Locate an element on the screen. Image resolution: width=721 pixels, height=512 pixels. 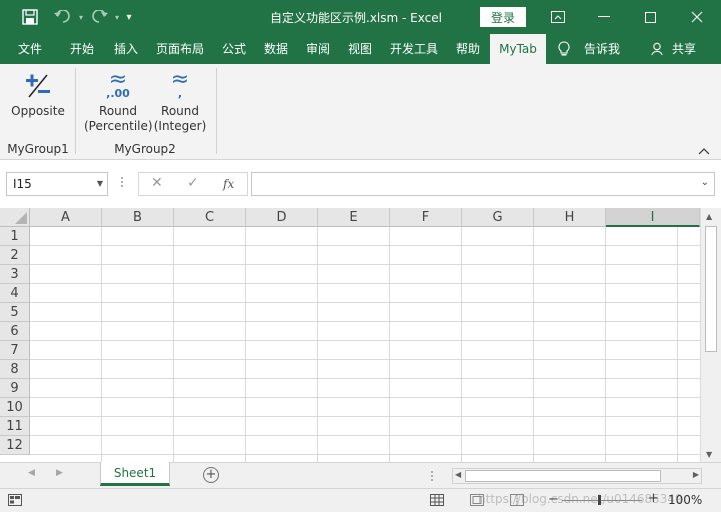
tab-view: 视图 is located at coordinates (360, 49).